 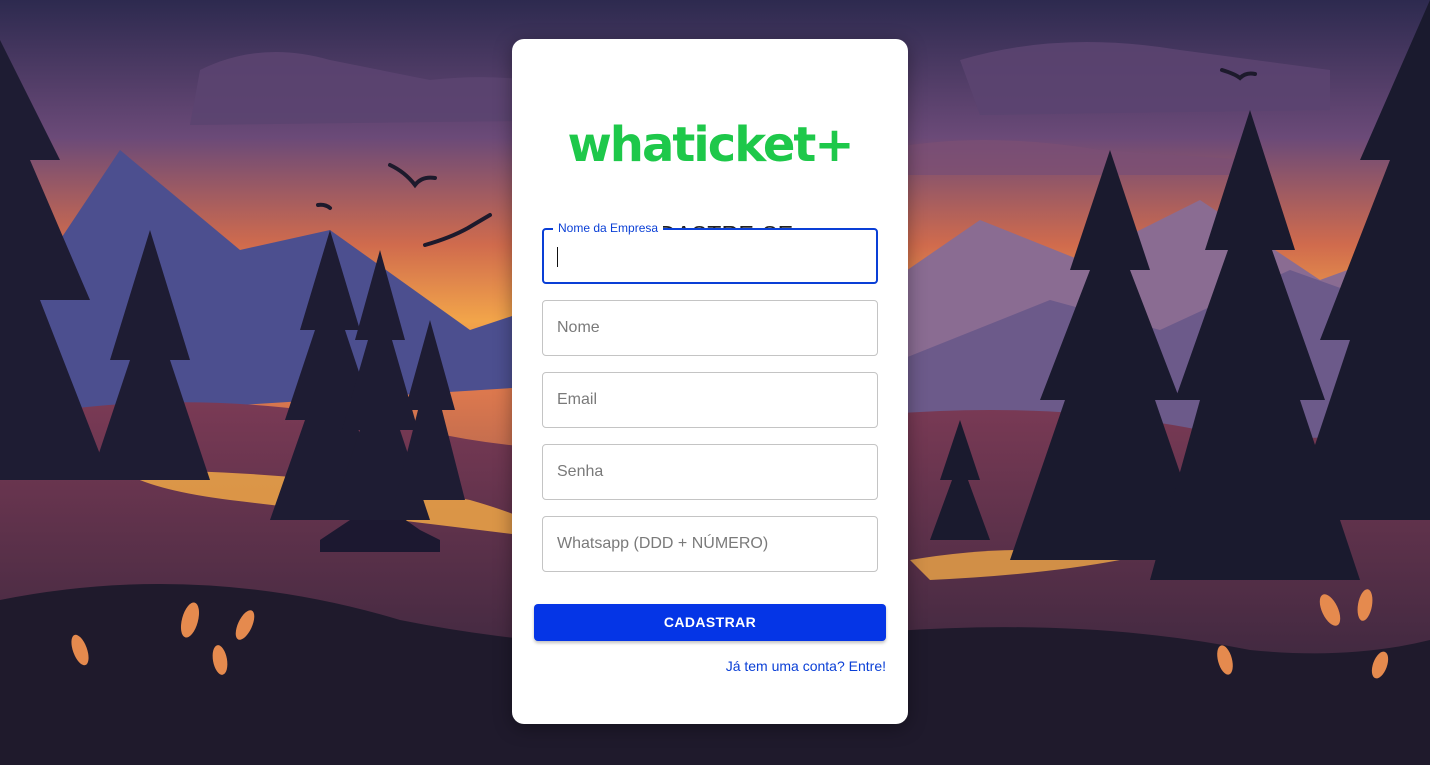 I want to click on company-name-field: Nome da Empresa, so click(x=710, y=252).